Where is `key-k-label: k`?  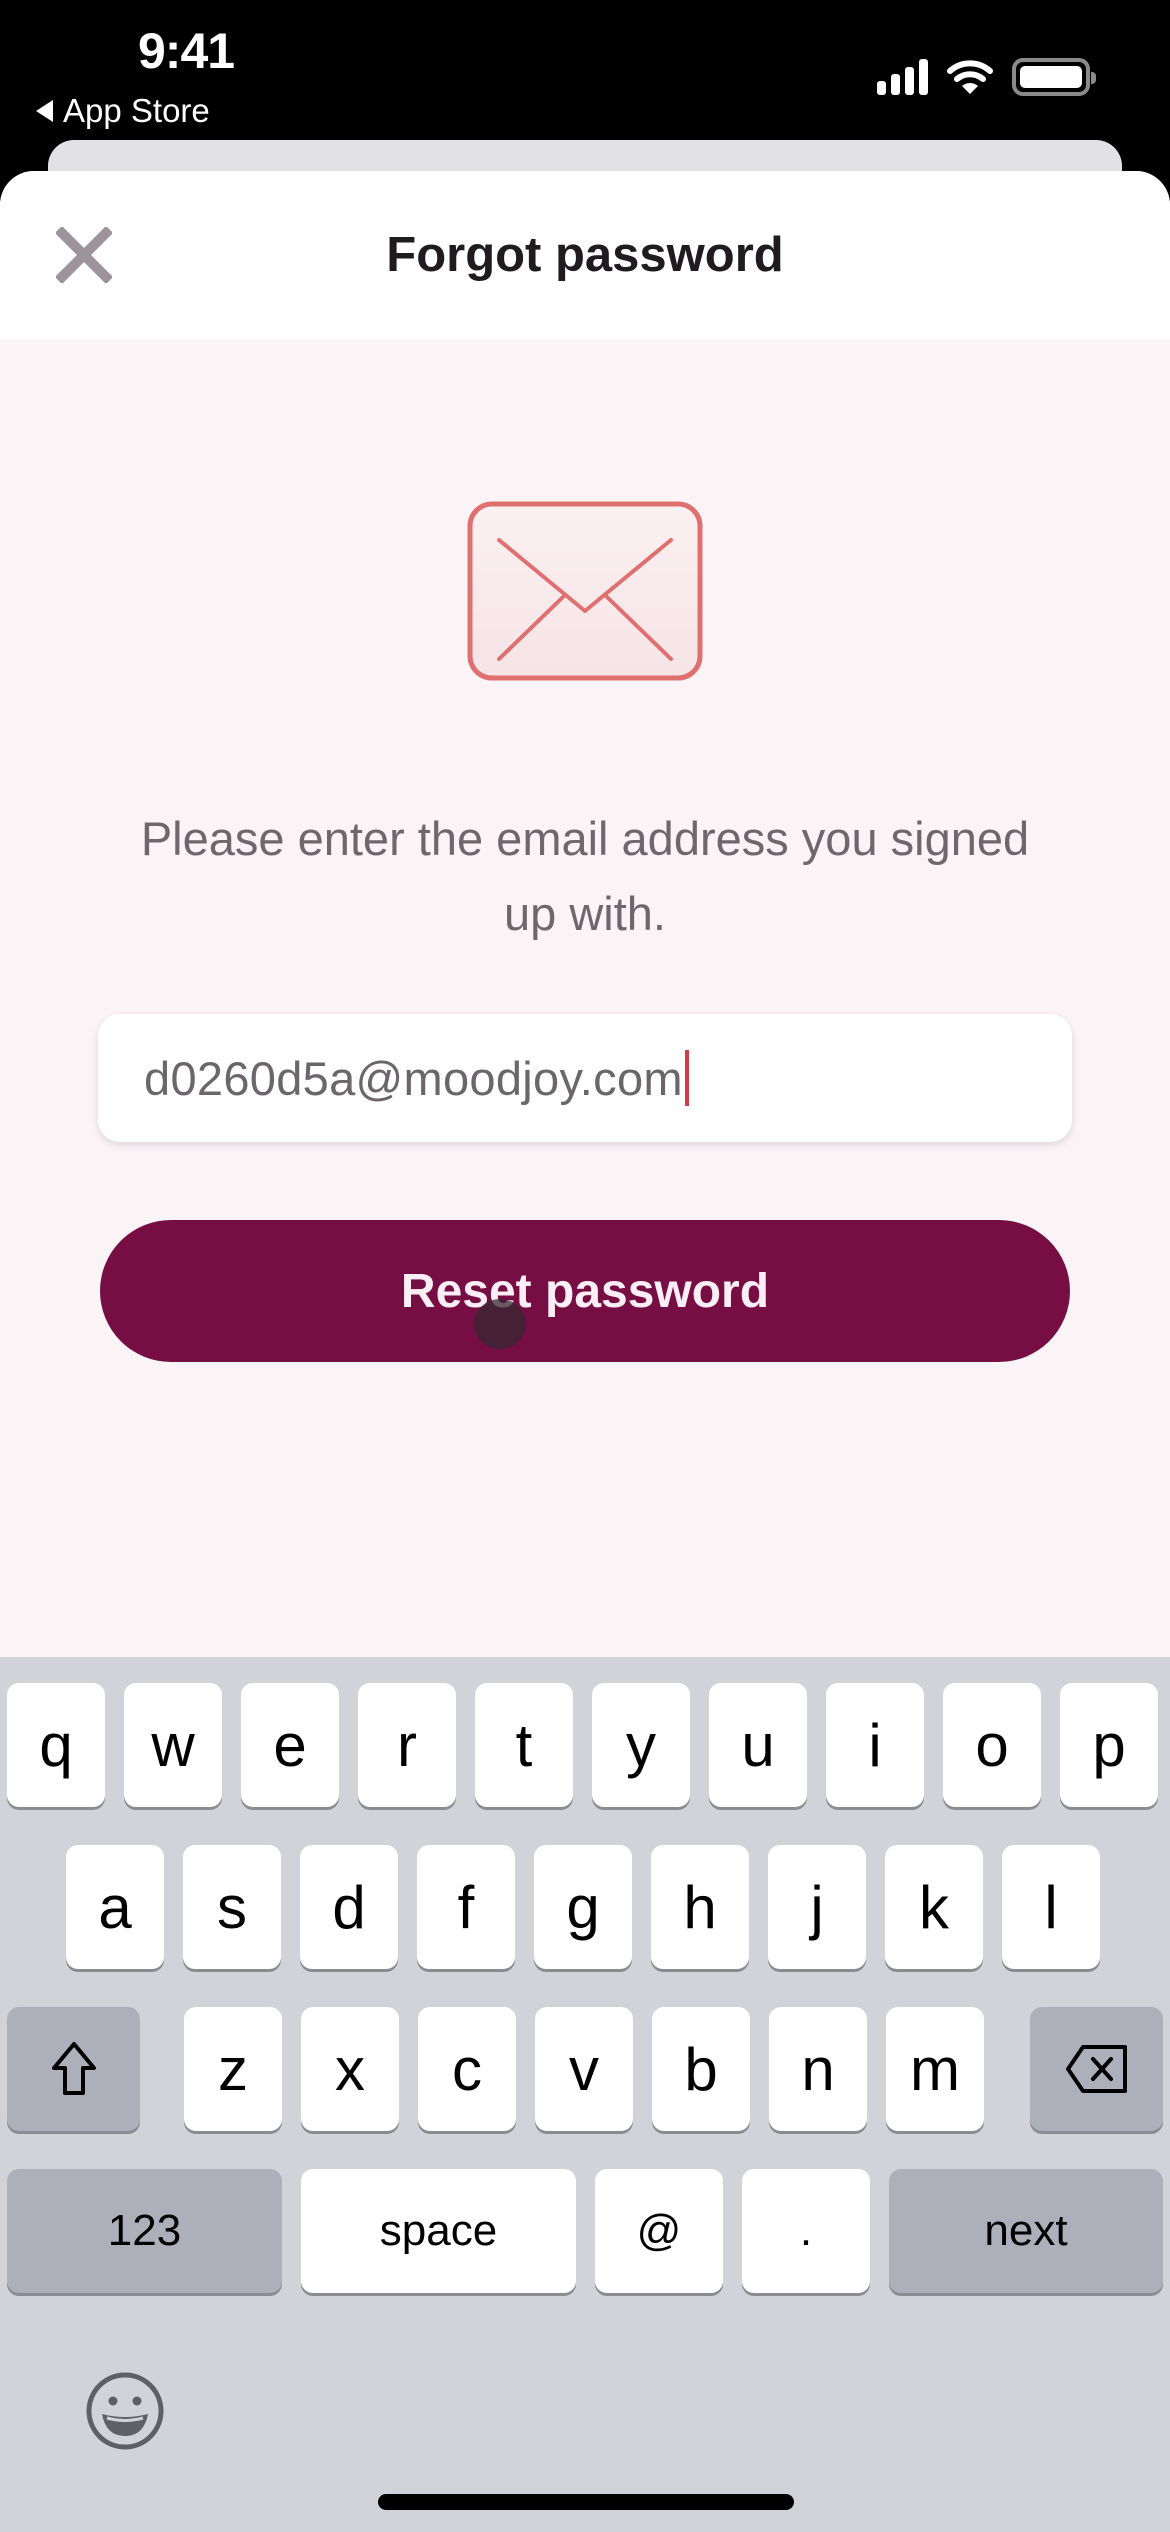
key-k-label: k is located at coordinates (934, 1907).